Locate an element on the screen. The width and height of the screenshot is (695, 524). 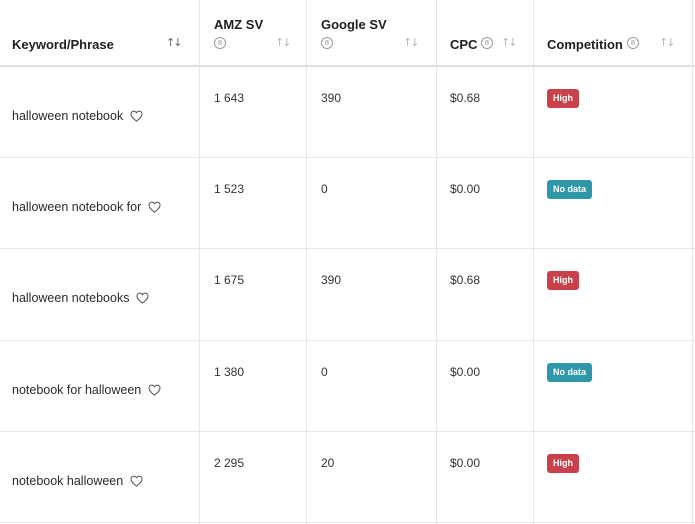
column-header-keyword: Keyword/Phrase ↑↓ is located at coordinates (99, 33).